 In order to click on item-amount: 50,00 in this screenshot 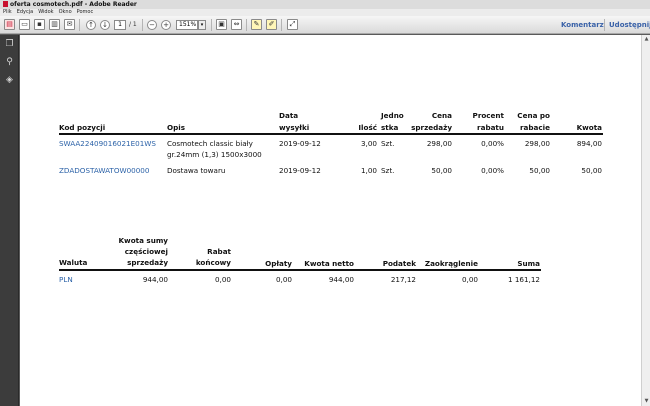, I will do `click(591, 170)`.